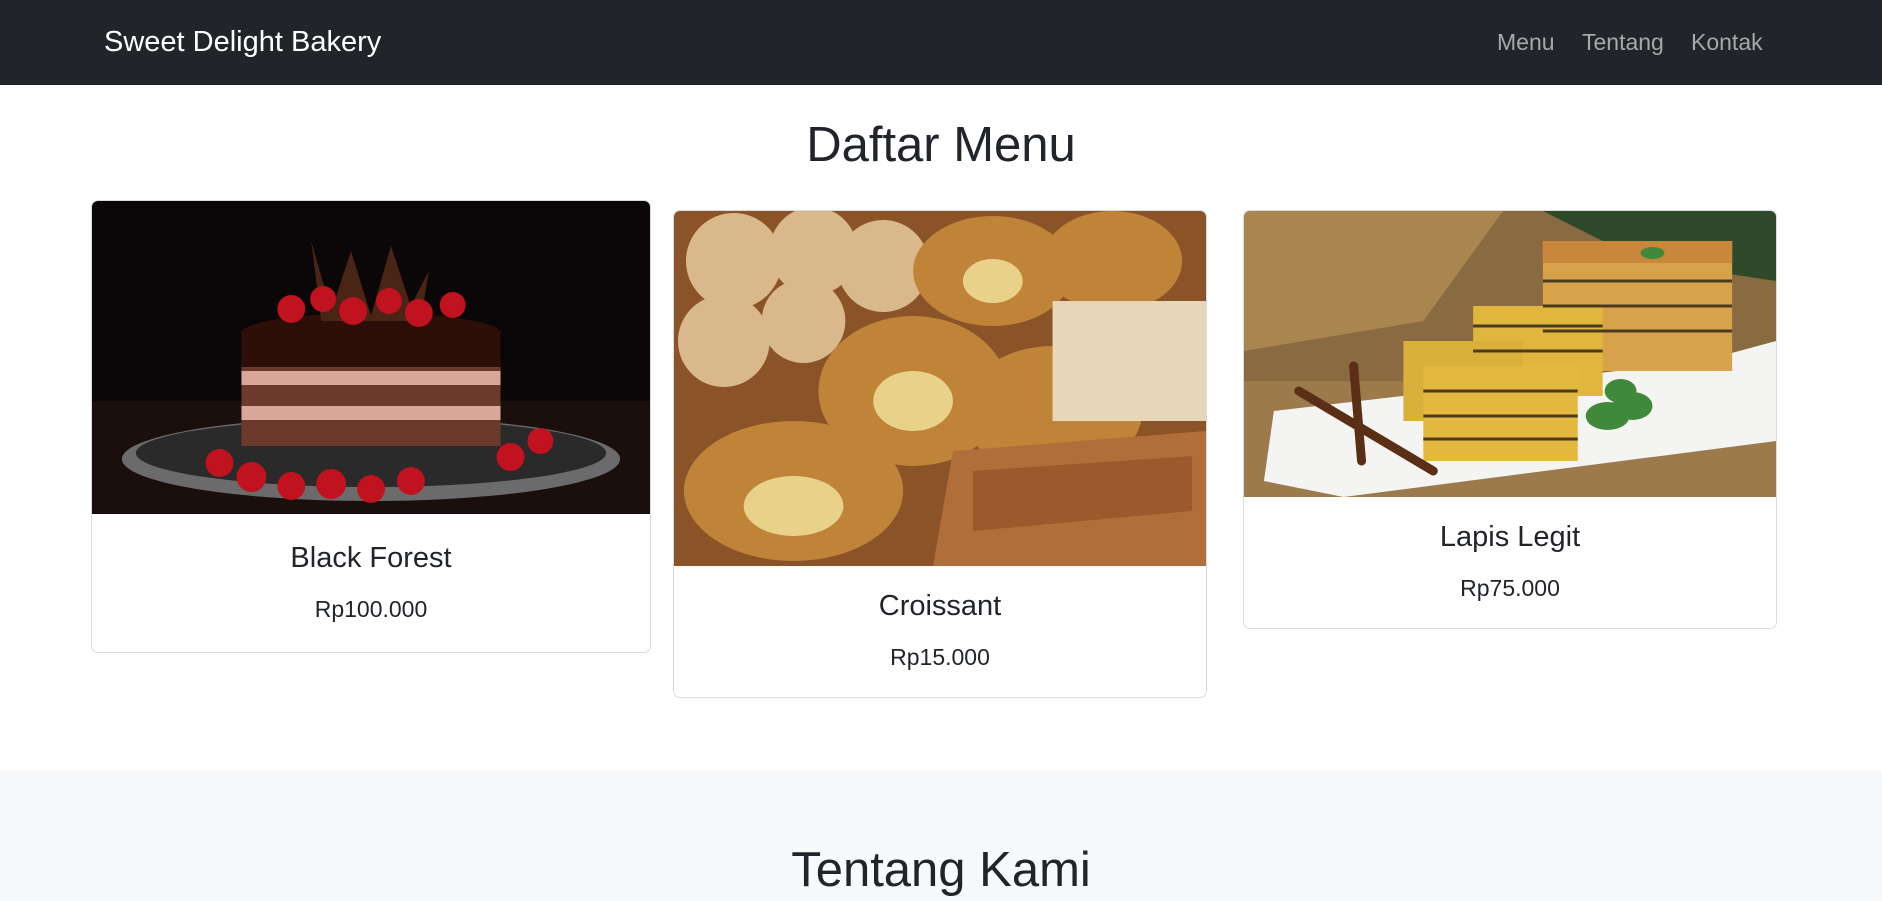 This screenshot has height=901, width=1882. I want to click on black-forest-image, so click(371, 357).